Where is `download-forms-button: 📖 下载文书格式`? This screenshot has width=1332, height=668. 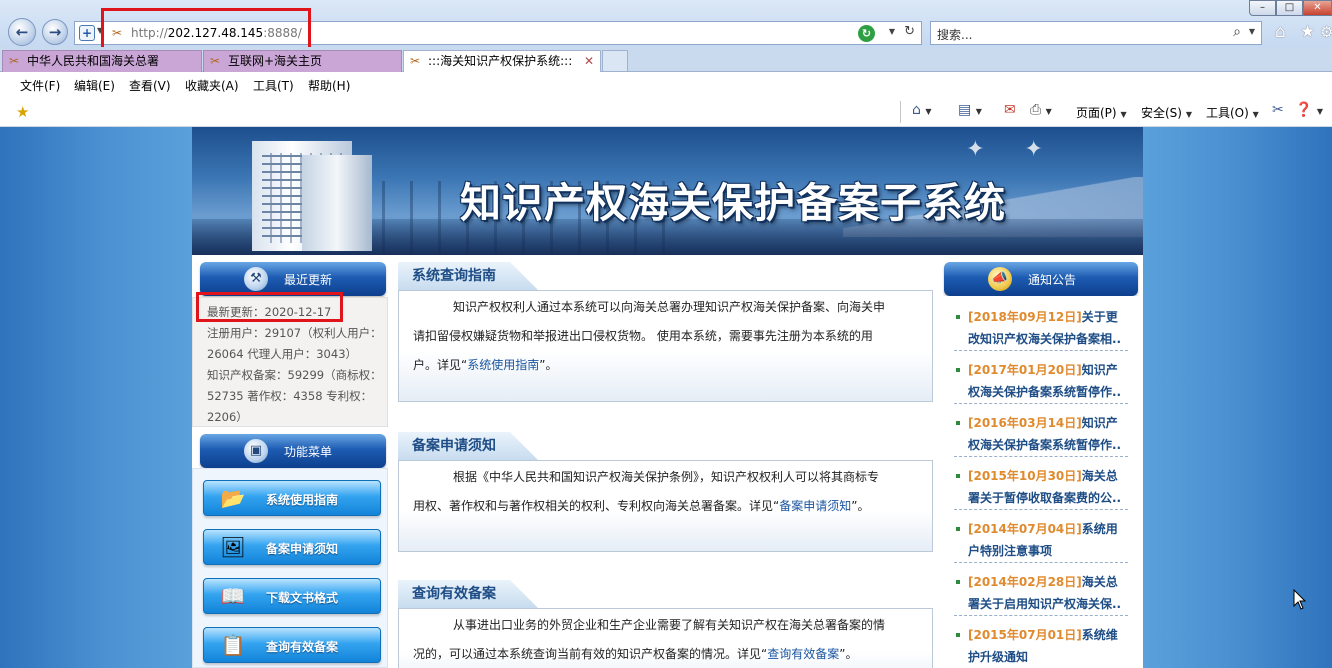
download-forms-button: 📖 下载文书格式 is located at coordinates (292, 596).